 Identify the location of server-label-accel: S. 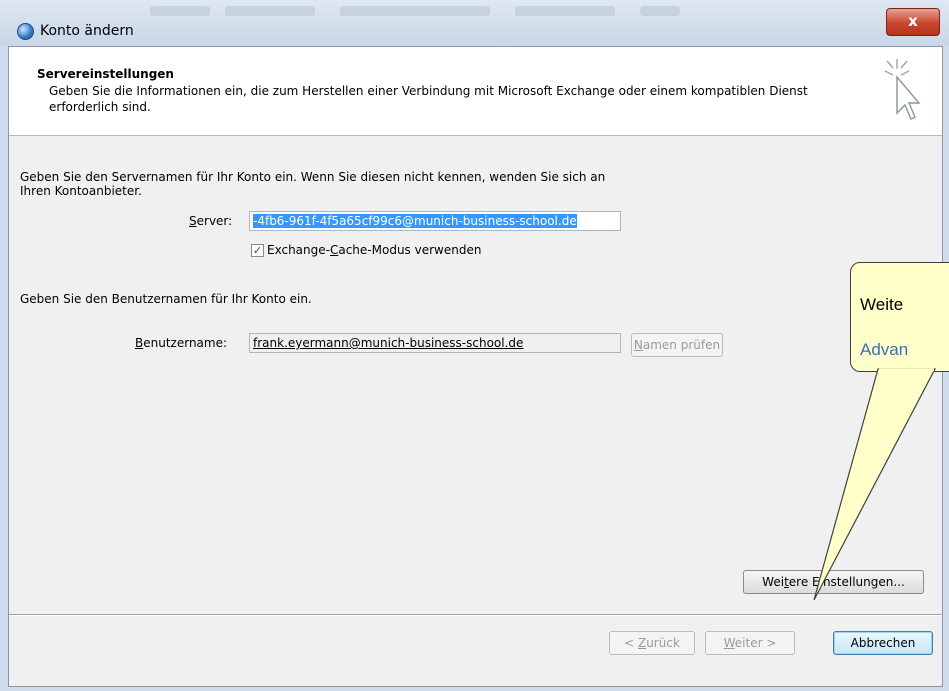
(193, 221).